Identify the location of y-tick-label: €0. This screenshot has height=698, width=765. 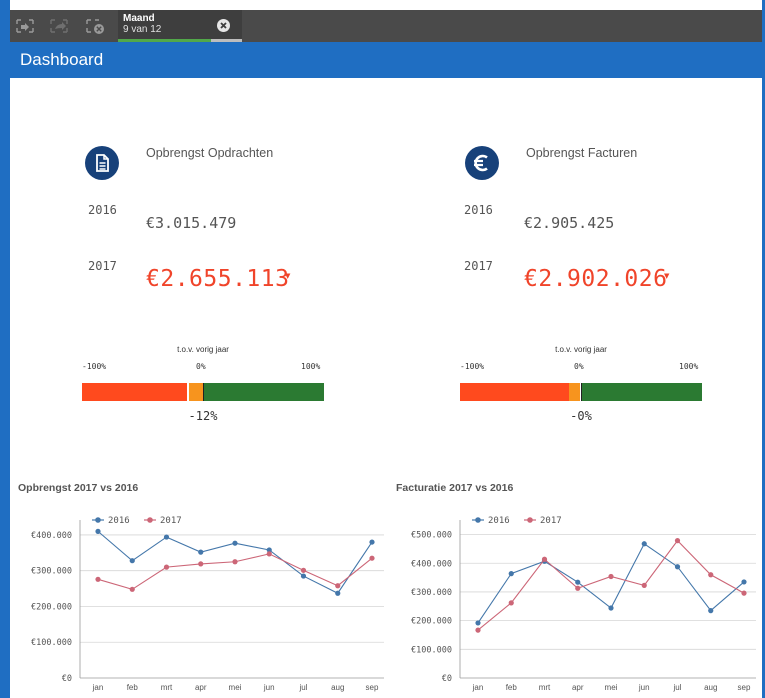
(447, 679).